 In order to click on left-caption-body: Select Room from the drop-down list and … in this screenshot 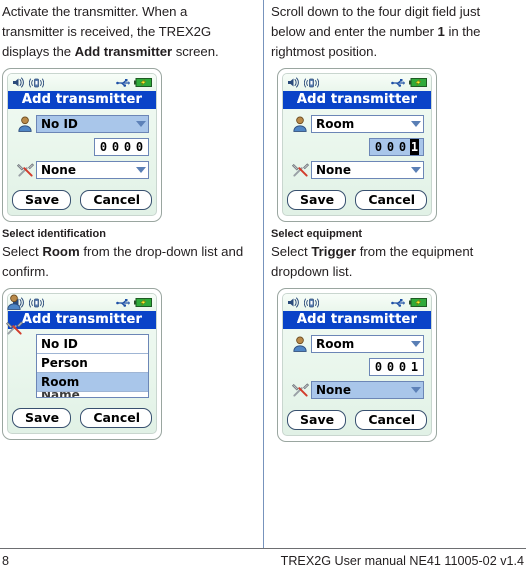, I will do `click(123, 262)`.